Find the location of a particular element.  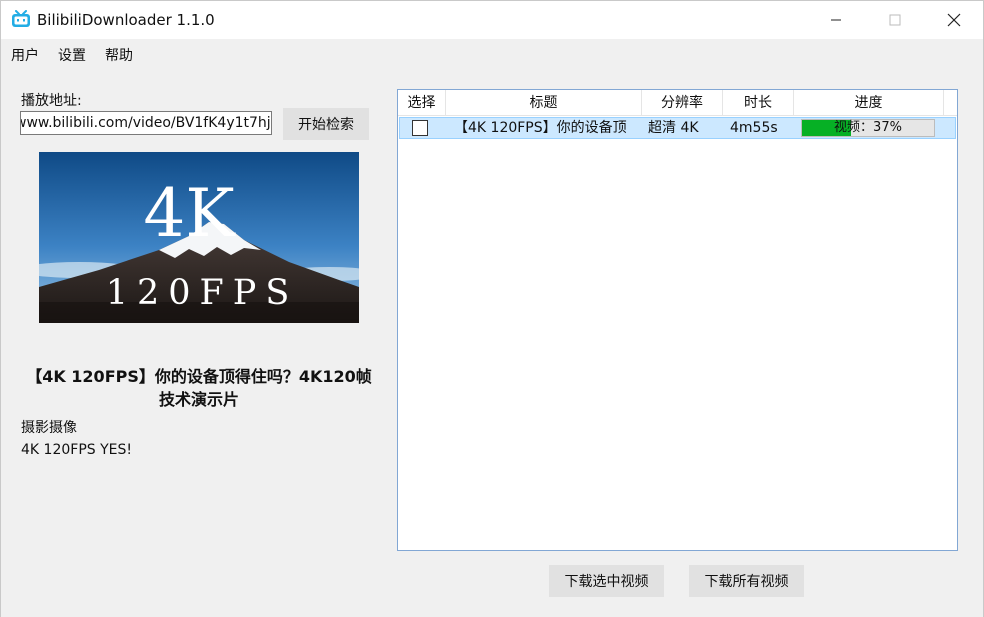

row-duration: 4m55s is located at coordinates (754, 128).